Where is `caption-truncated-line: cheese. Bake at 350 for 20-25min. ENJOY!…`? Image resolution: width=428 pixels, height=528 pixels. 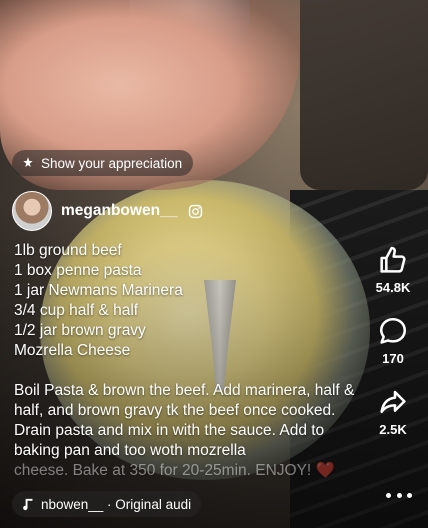
caption-truncated-line: cheese. Bake at 350 for 20-25min. ENJOY!… is located at coordinates (174, 469).